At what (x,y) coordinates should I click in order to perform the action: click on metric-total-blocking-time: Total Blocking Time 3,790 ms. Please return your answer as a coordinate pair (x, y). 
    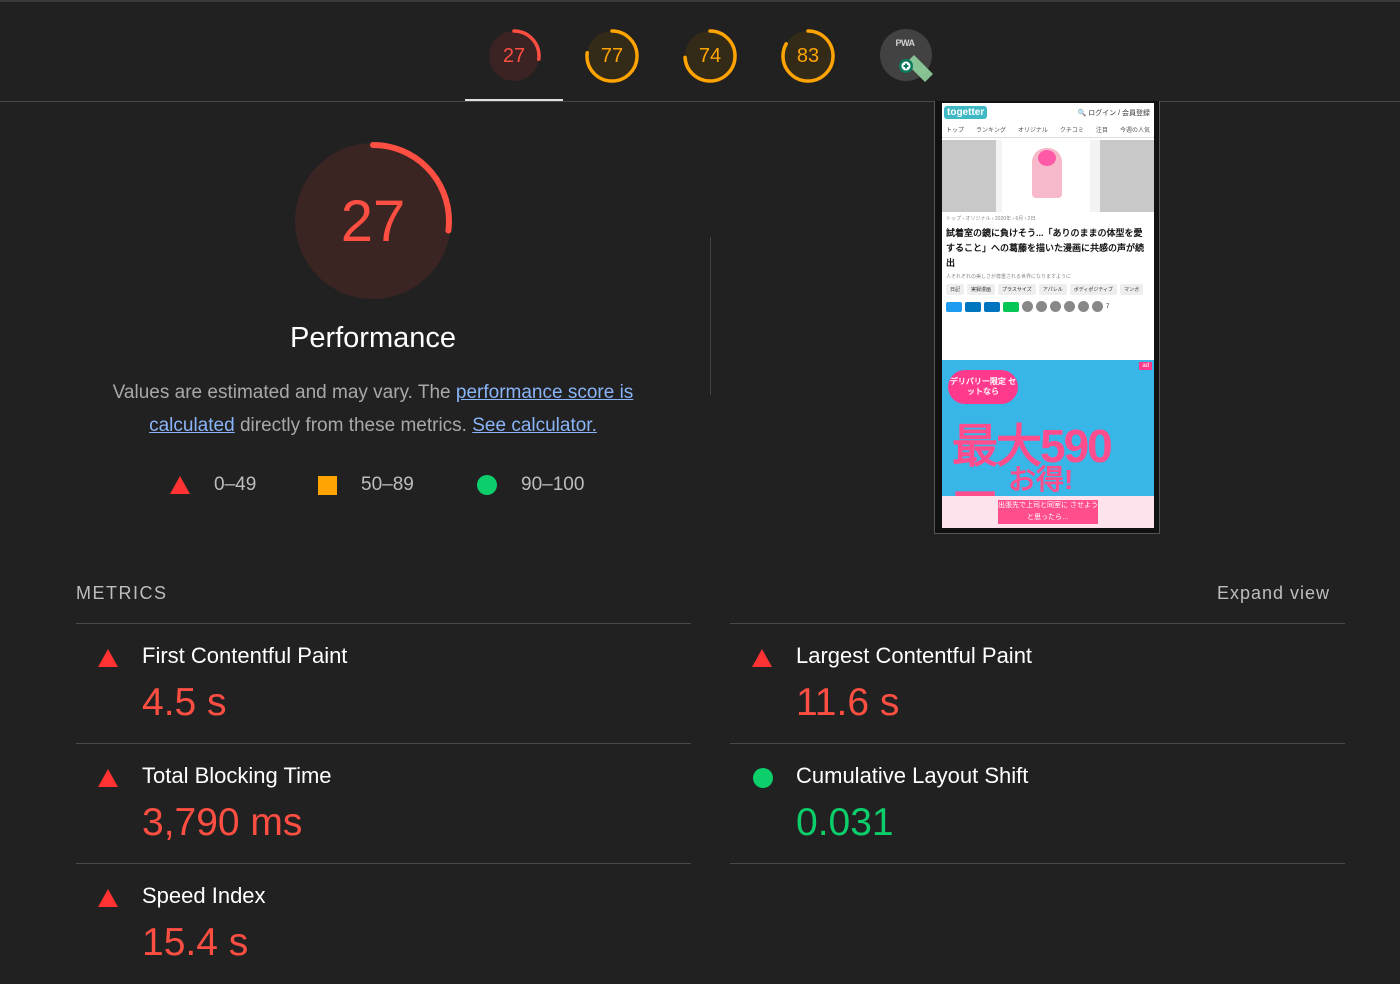
    Looking at the image, I should click on (383, 804).